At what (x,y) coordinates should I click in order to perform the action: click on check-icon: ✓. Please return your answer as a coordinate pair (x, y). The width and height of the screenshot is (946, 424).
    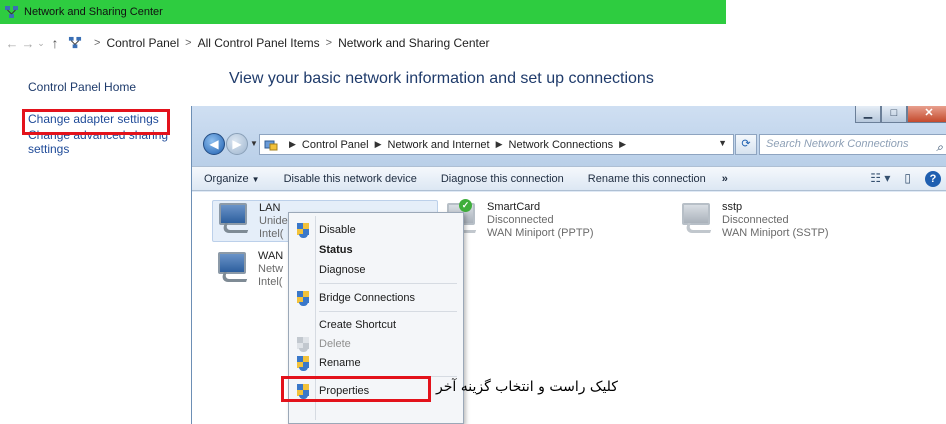
    Looking at the image, I should click on (465, 205).